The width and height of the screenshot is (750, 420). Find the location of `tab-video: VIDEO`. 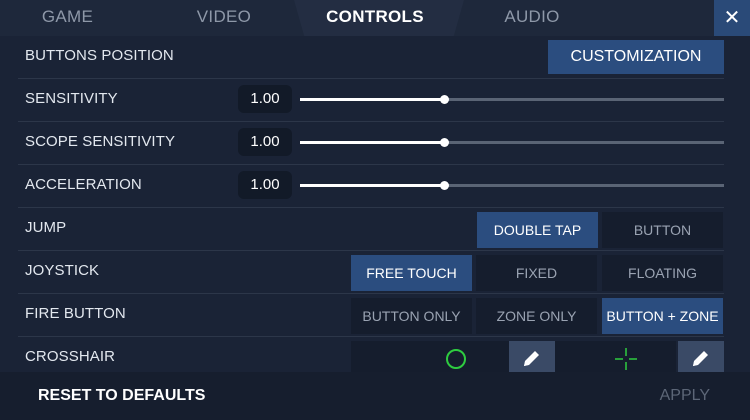

tab-video: VIDEO is located at coordinates (224, 18).